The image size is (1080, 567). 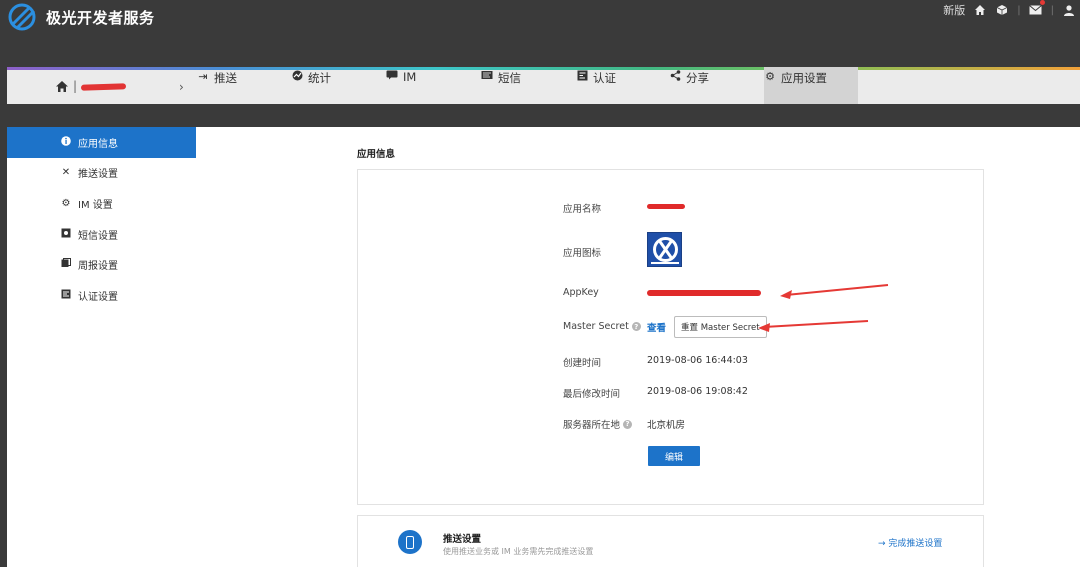 I want to click on sidebar-item-label: IM 设置, so click(x=95, y=205).